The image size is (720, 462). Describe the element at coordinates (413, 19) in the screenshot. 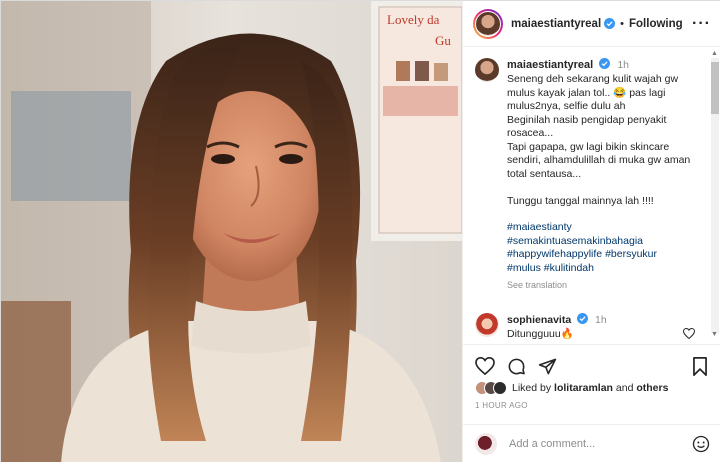

I see `poster-text-1: Lovely da` at that location.